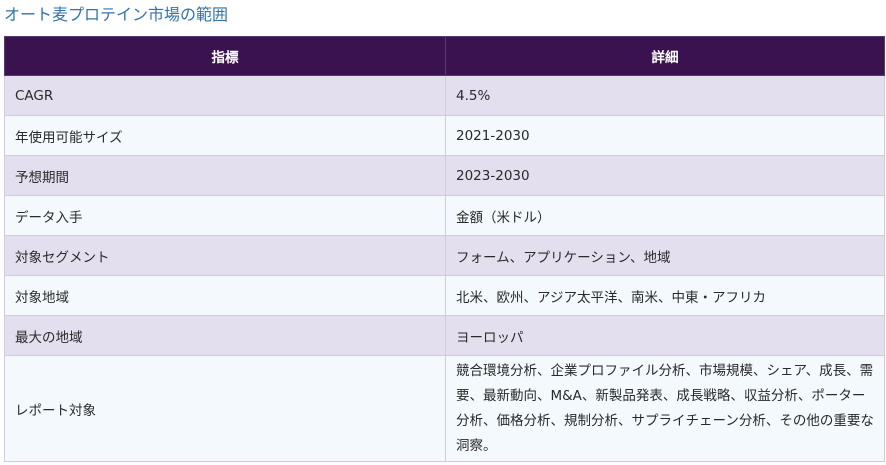 The height and width of the screenshot is (465, 886). What do you see at coordinates (665, 135) in the screenshot?
I see `row-value: 2021-2030` at bounding box center [665, 135].